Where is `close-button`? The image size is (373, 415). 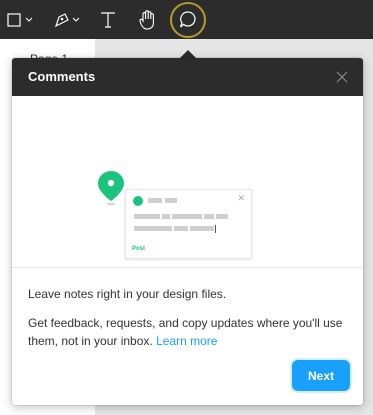
close-button is located at coordinates (342, 77).